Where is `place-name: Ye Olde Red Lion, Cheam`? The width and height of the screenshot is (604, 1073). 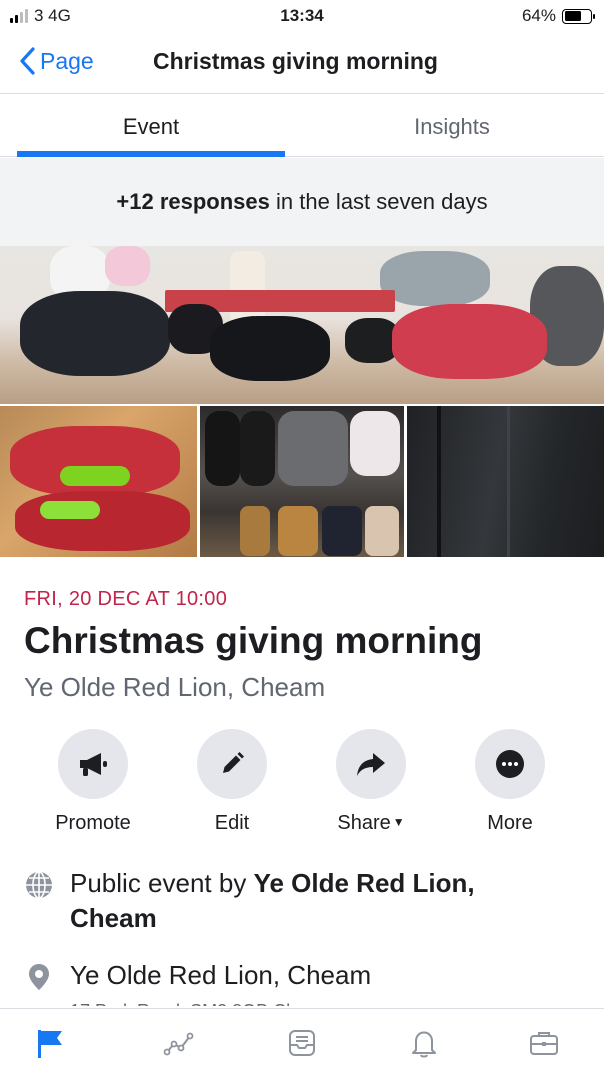
place-name: Ye Olde Red Lion, Cheam is located at coordinates (221, 975).